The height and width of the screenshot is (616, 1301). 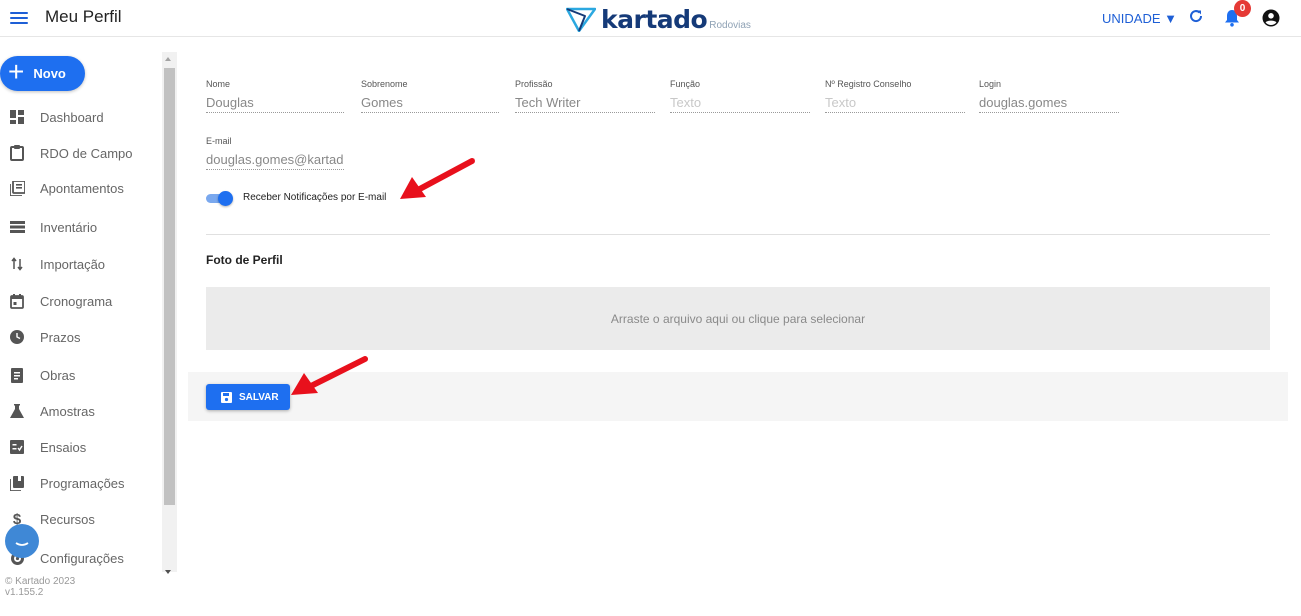 What do you see at coordinates (83, 16) in the screenshot?
I see `page-title: Meu Perfil` at bounding box center [83, 16].